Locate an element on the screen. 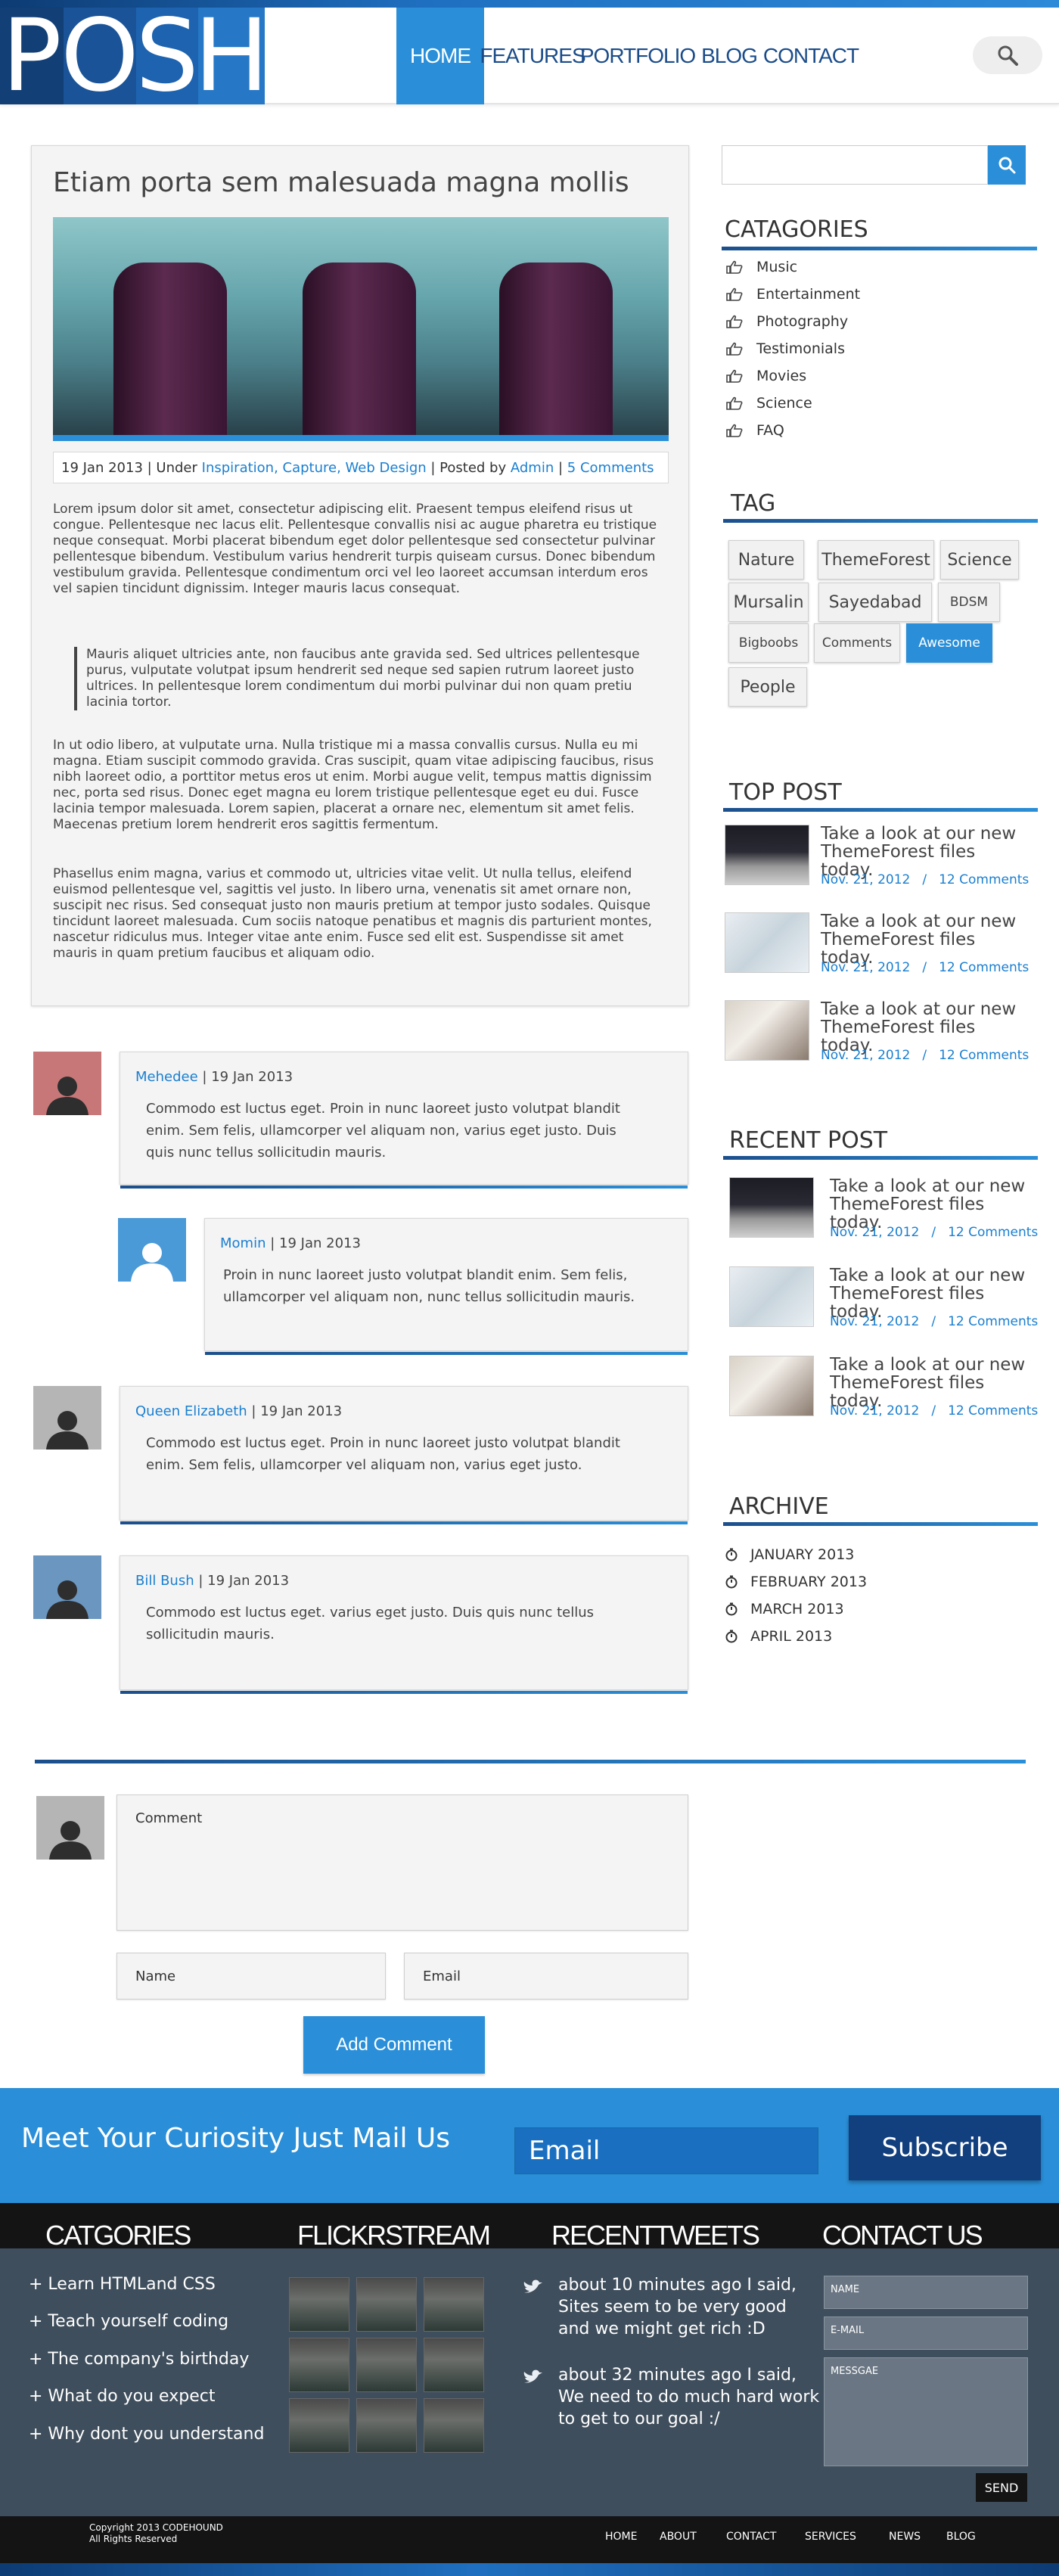 The image size is (1059, 2576). category-item: Music is located at coordinates (761, 267).